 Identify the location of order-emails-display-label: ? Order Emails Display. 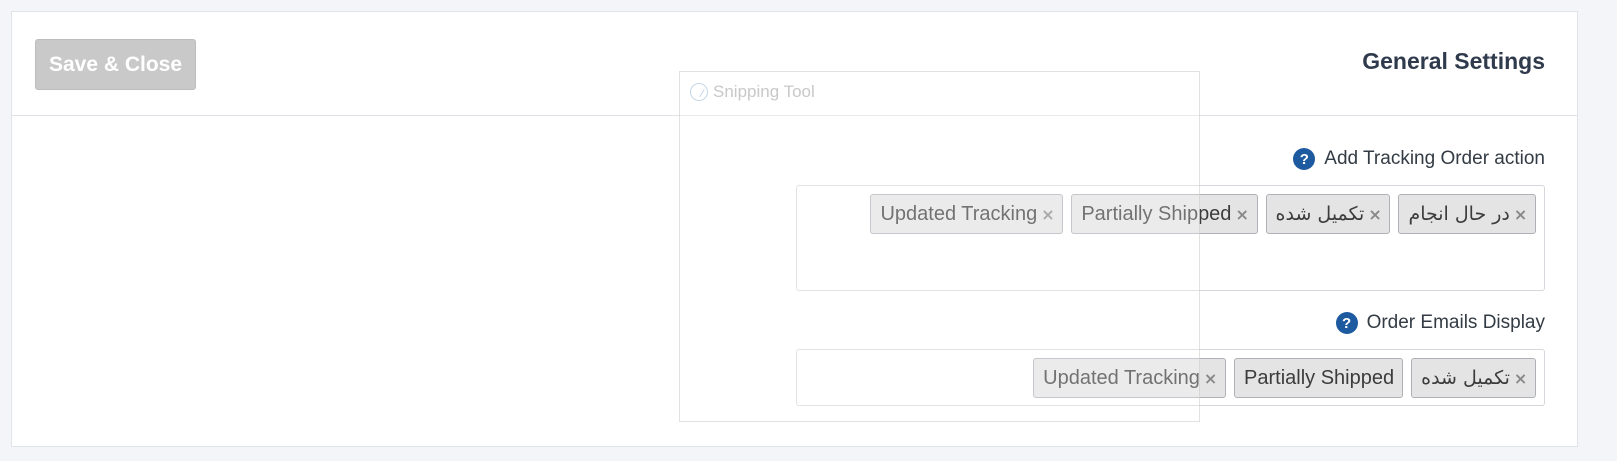
(1440, 323).